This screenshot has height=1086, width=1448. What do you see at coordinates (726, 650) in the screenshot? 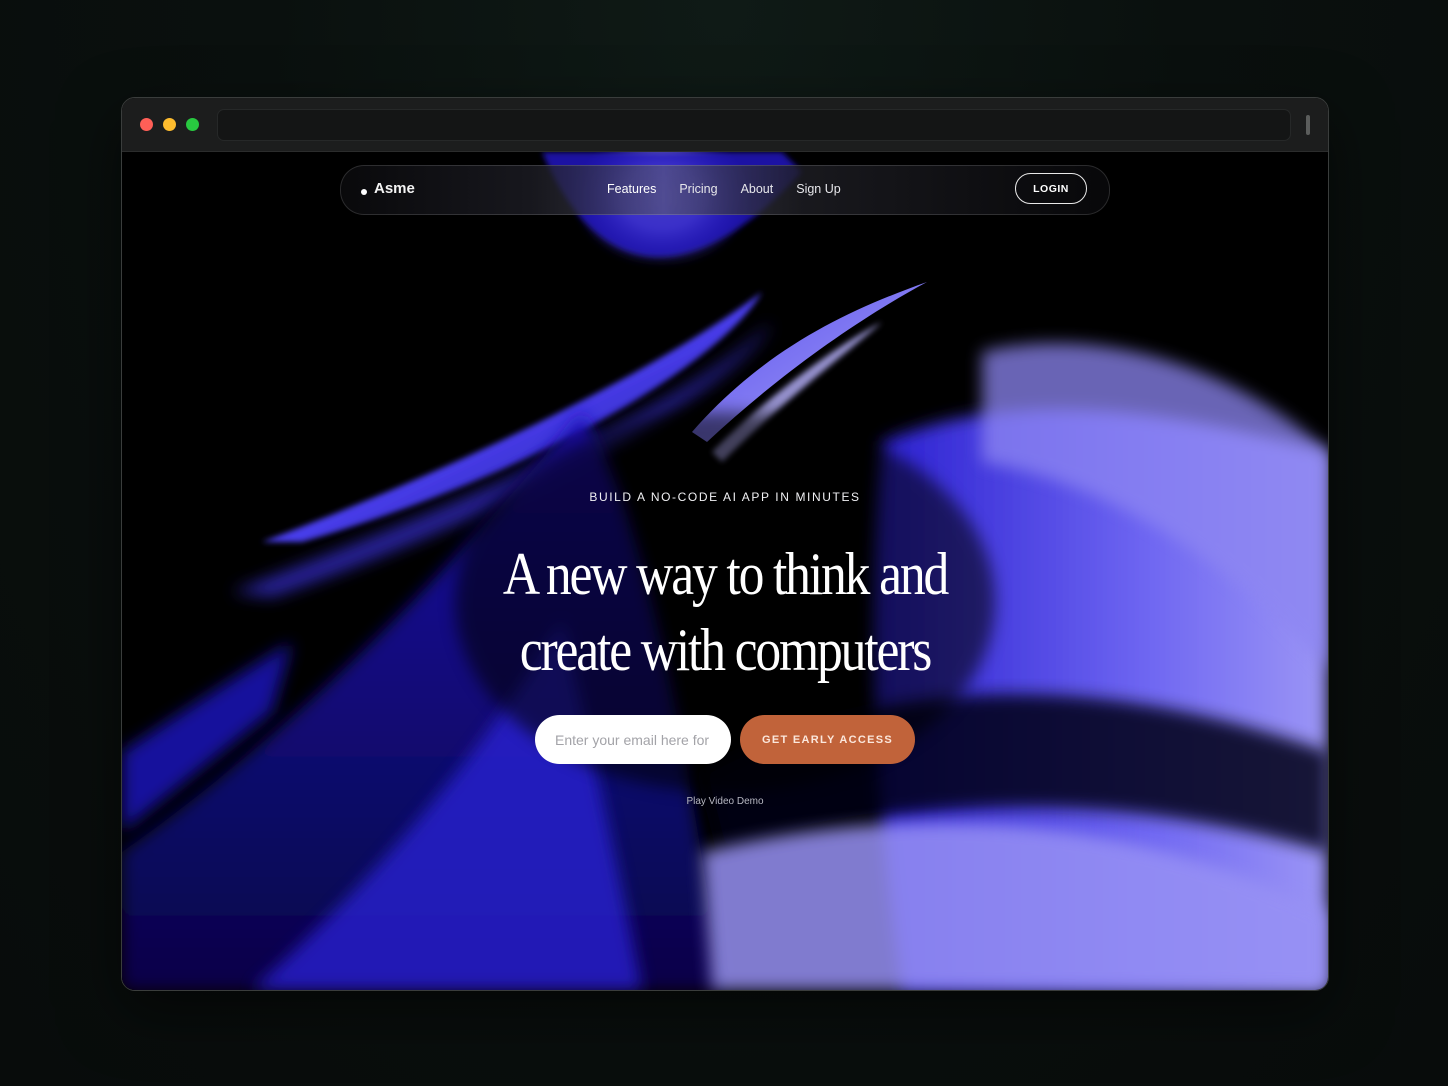
I see `hero-headline-line-2: create with computers` at bounding box center [726, 650].